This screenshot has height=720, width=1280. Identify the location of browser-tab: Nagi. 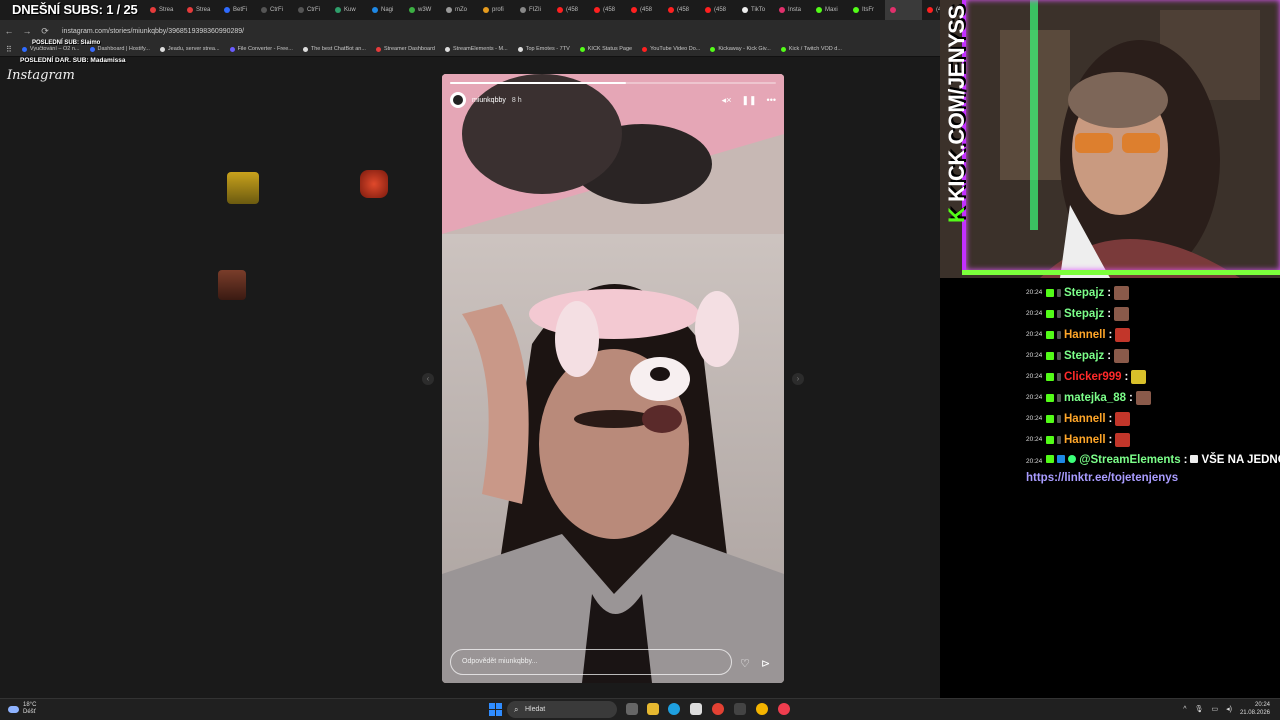
(385, 10).